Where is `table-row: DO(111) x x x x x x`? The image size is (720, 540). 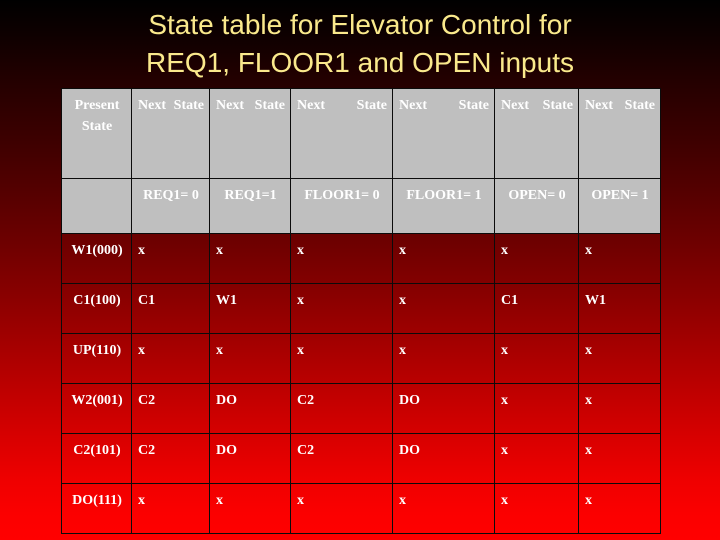 table-row: DO(111) x x x x x x is located at coordinates (361, 508).